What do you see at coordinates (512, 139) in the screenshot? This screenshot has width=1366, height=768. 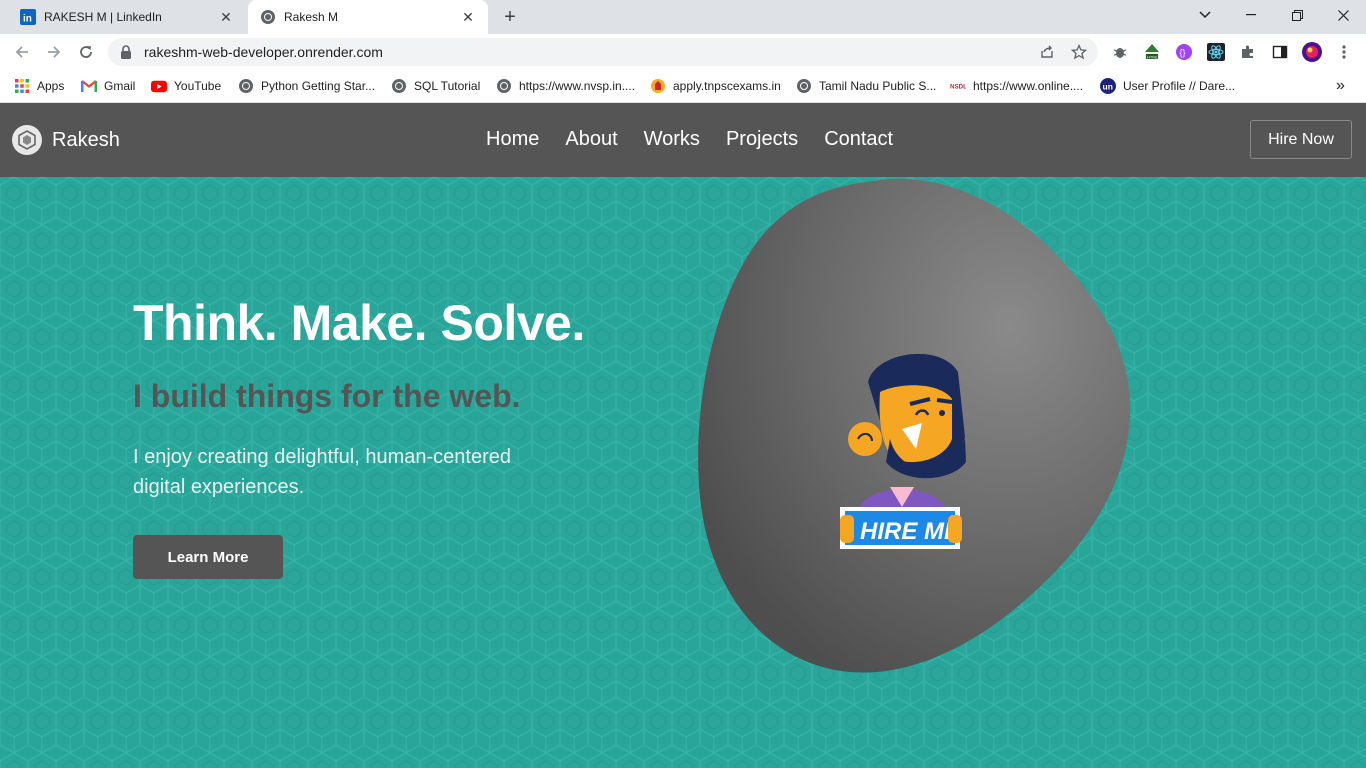 I see `nav-home: Home` at bounding box center [512, 139].